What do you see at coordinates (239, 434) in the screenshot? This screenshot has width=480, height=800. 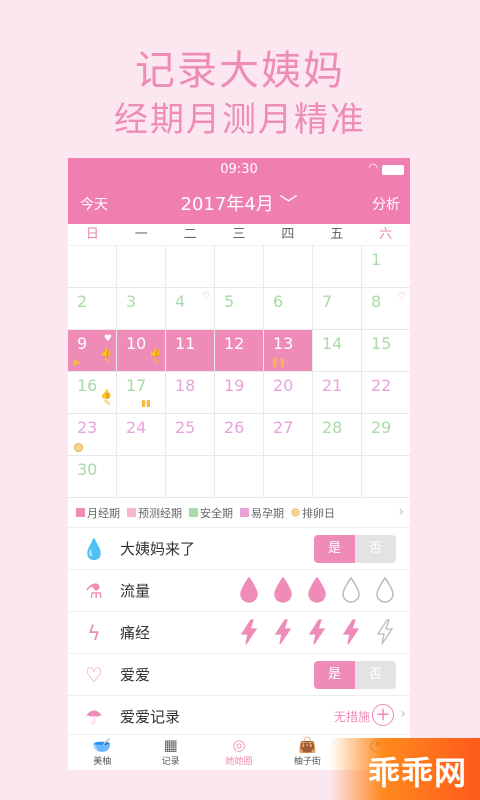 I see `calendar-day: 26` at bounding box center [239, 434].